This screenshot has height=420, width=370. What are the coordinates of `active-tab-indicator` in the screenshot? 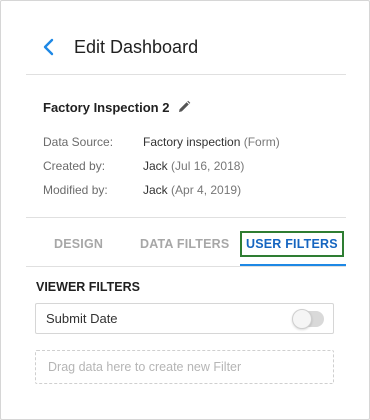 It's located at (293, 265).